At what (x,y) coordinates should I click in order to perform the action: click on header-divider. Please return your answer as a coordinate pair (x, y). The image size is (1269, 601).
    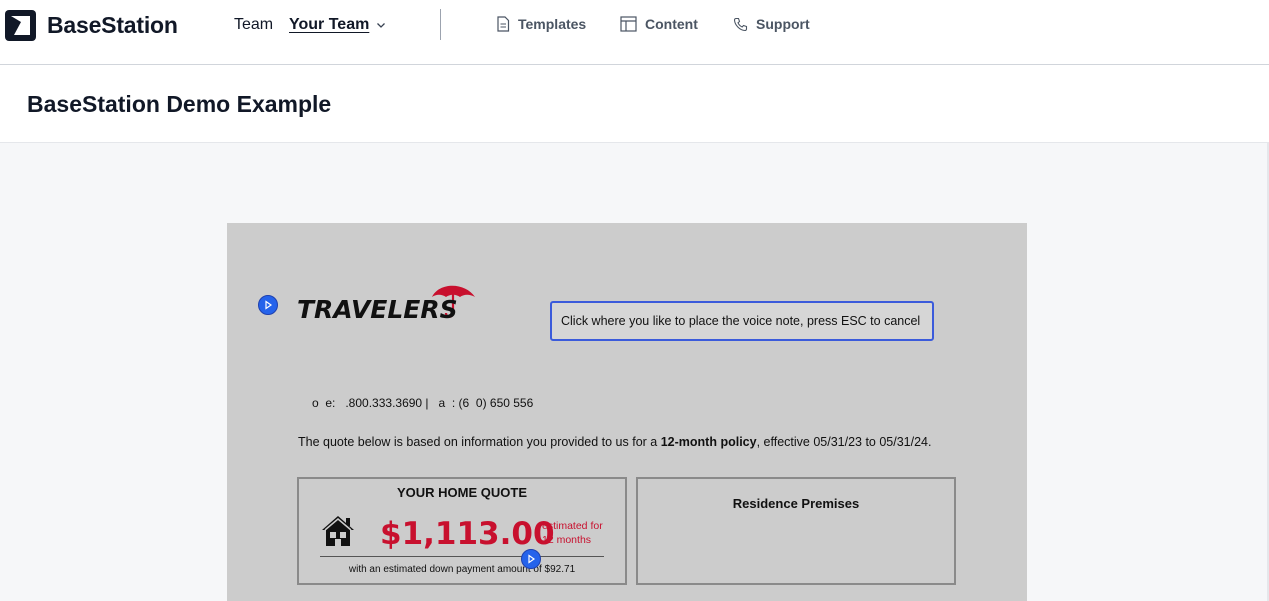
    Looking at the image, I should click on (440, 24).